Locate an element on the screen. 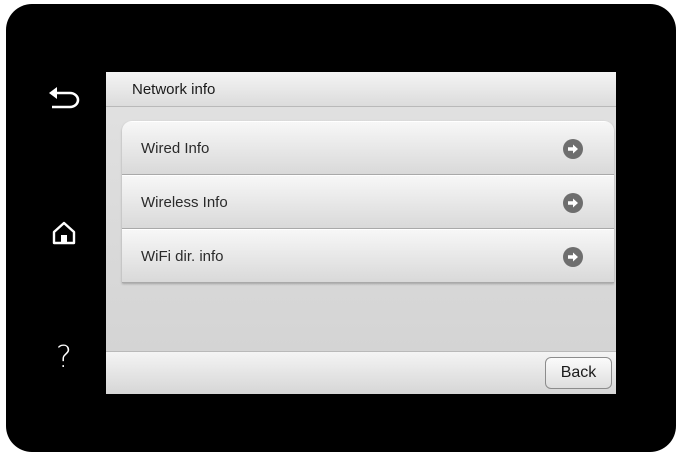  menu-item-wireless-info: Wireless Info is located at coordinates (368, 202).